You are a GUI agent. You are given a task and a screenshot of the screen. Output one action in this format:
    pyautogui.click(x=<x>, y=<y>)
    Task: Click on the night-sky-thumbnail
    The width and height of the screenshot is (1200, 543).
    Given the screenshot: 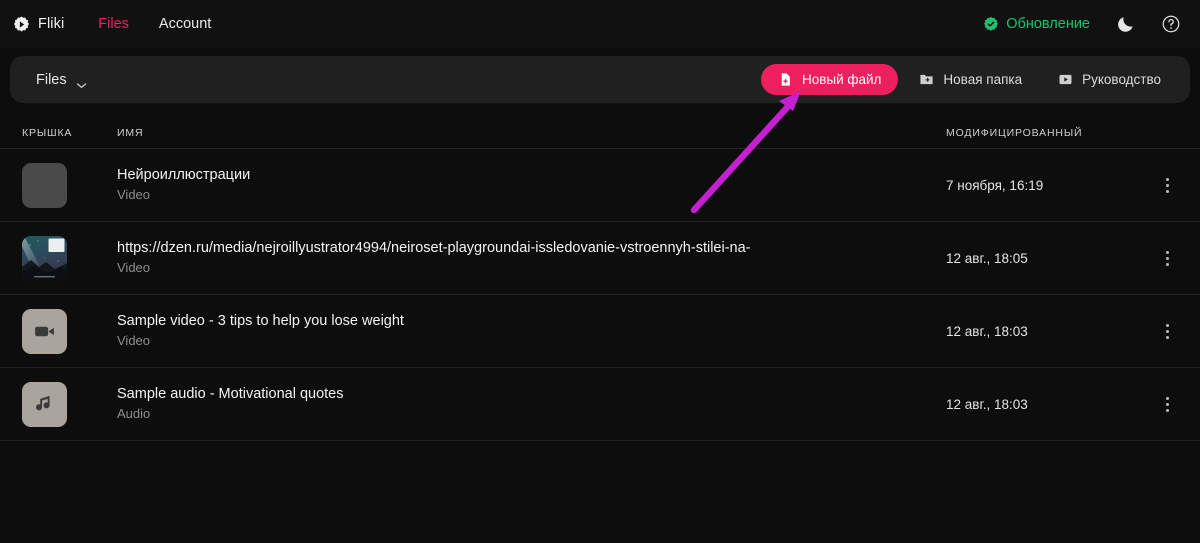 What is the action you would take?
    pyautogui.click(x=44, y=258)
    